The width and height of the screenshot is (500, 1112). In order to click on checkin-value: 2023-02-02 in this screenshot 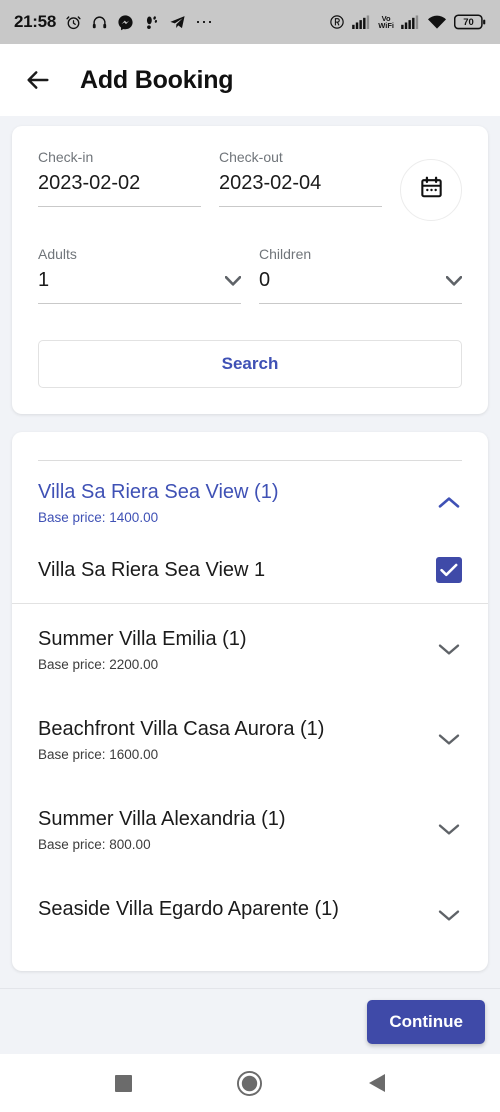, I will do `click(119, 189)`.